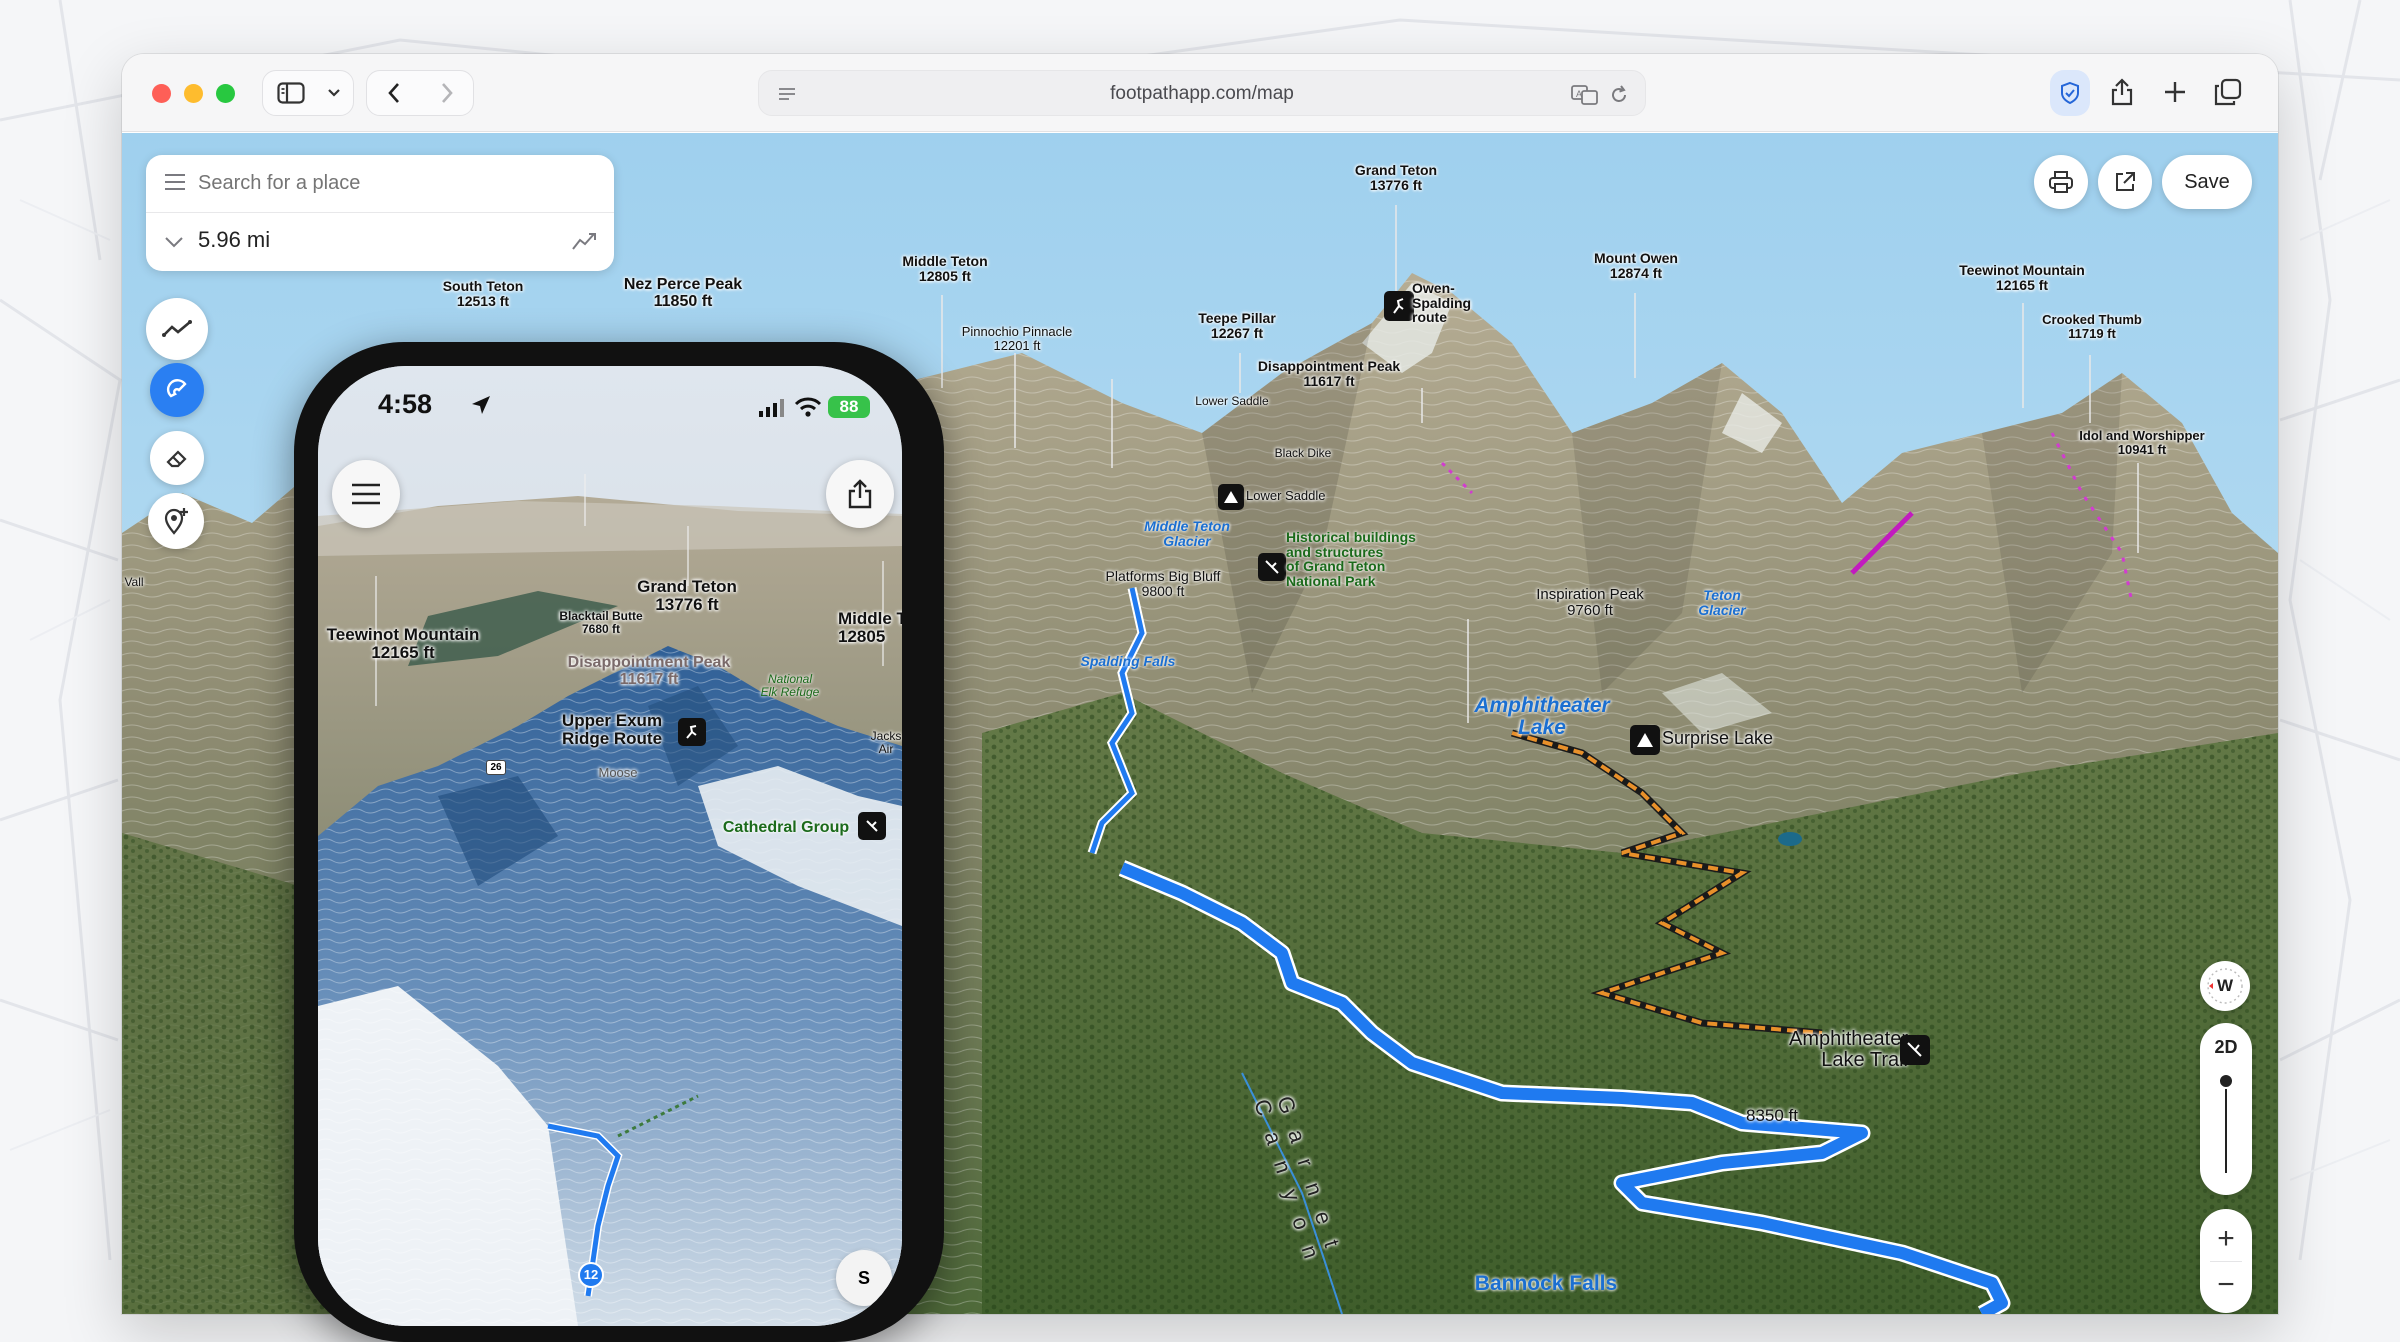 The width and height of the screenshot is (2400, 1342). I want to click on address-bar: footpathapp.com/map A, so click(1202, 93).